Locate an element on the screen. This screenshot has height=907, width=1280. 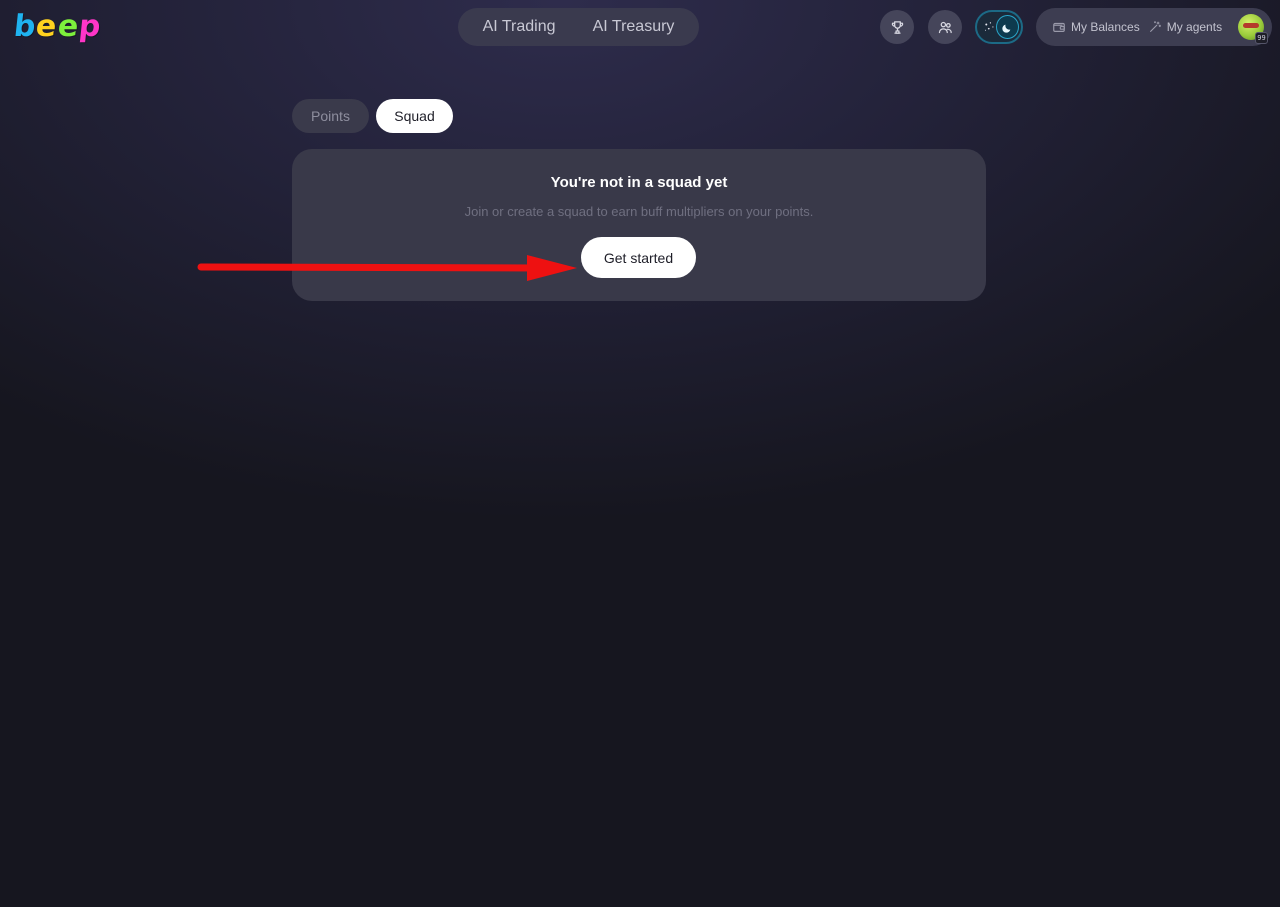
leaderboard-button is located at coordinates (897, 27).